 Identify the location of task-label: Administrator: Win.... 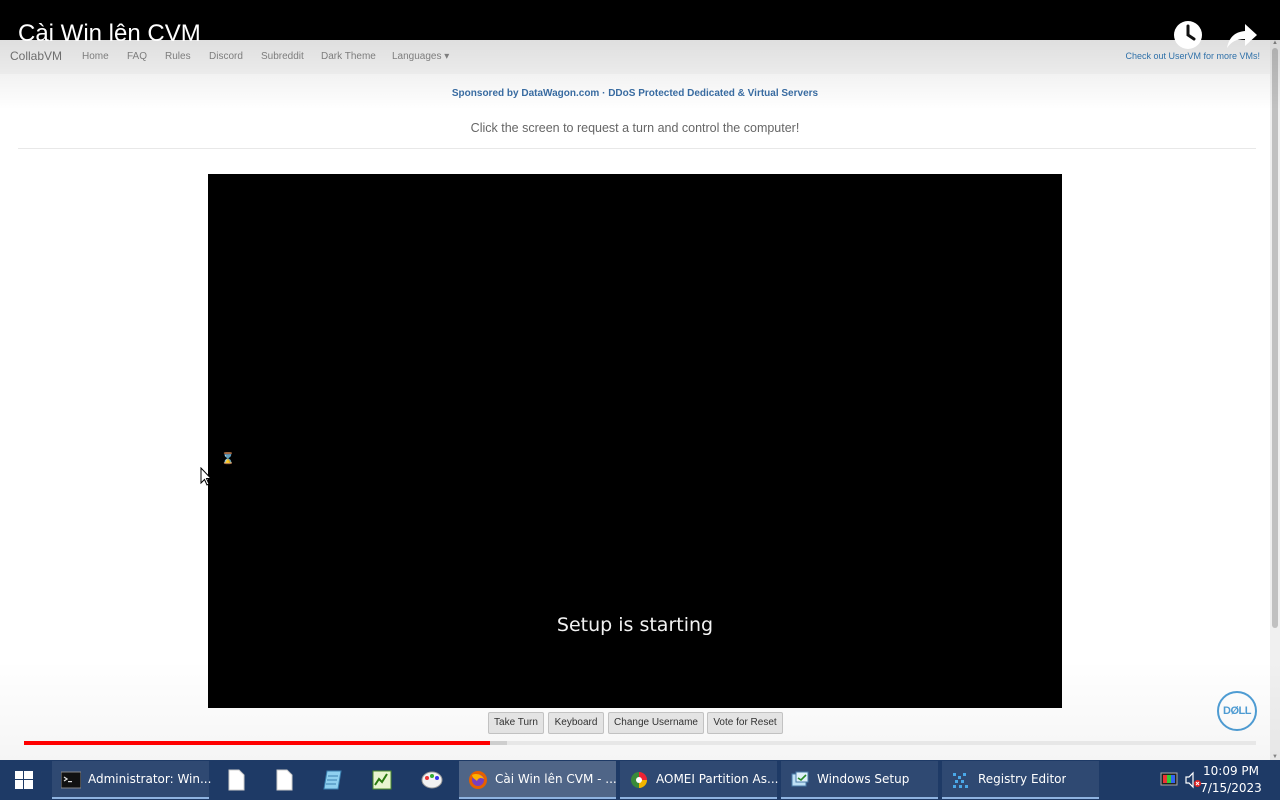
(150, 779).